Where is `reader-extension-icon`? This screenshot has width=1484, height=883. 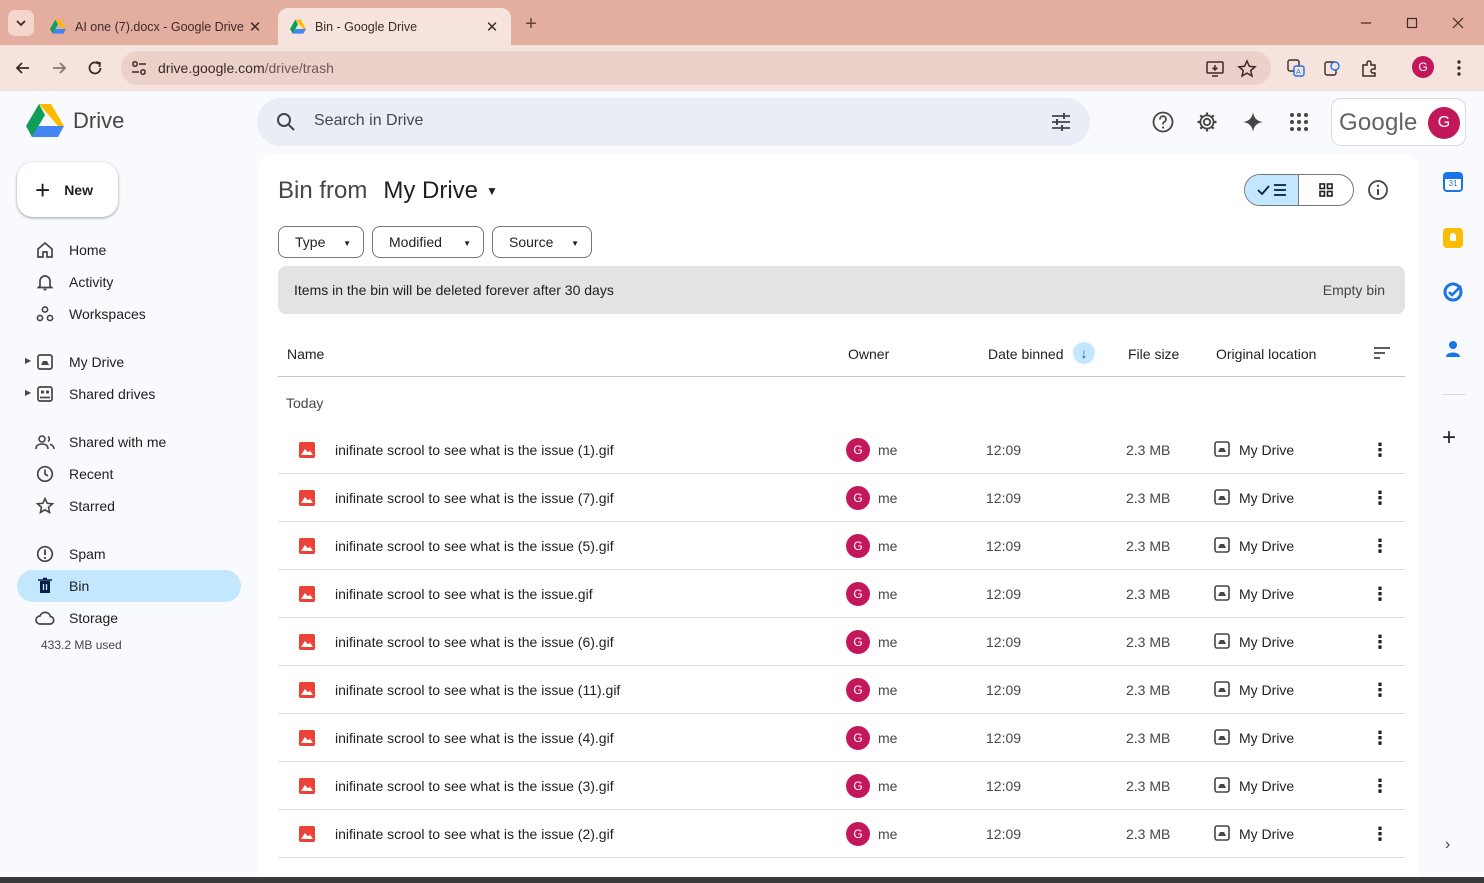 reader-extension-icon is located at coordinates (1332, 68).